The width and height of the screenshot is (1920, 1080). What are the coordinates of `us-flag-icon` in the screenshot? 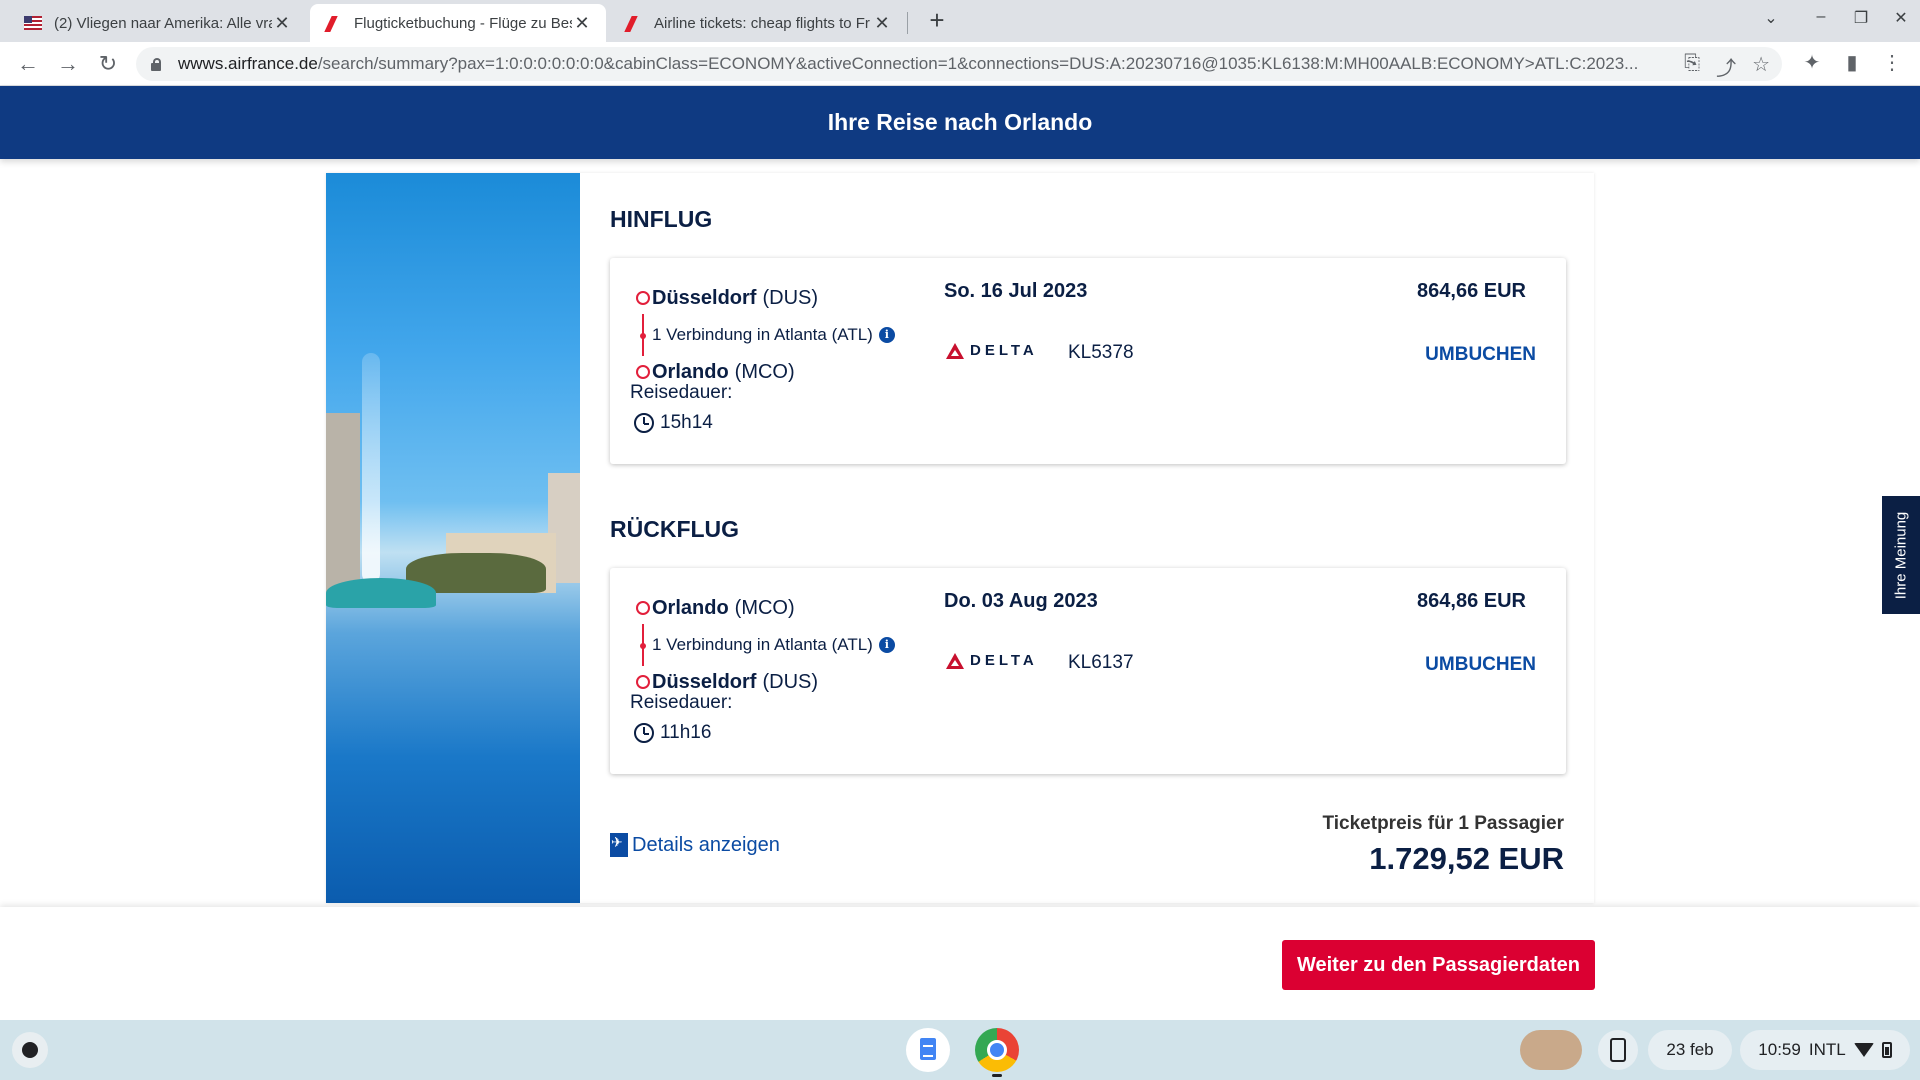 It's located at (33, 23).